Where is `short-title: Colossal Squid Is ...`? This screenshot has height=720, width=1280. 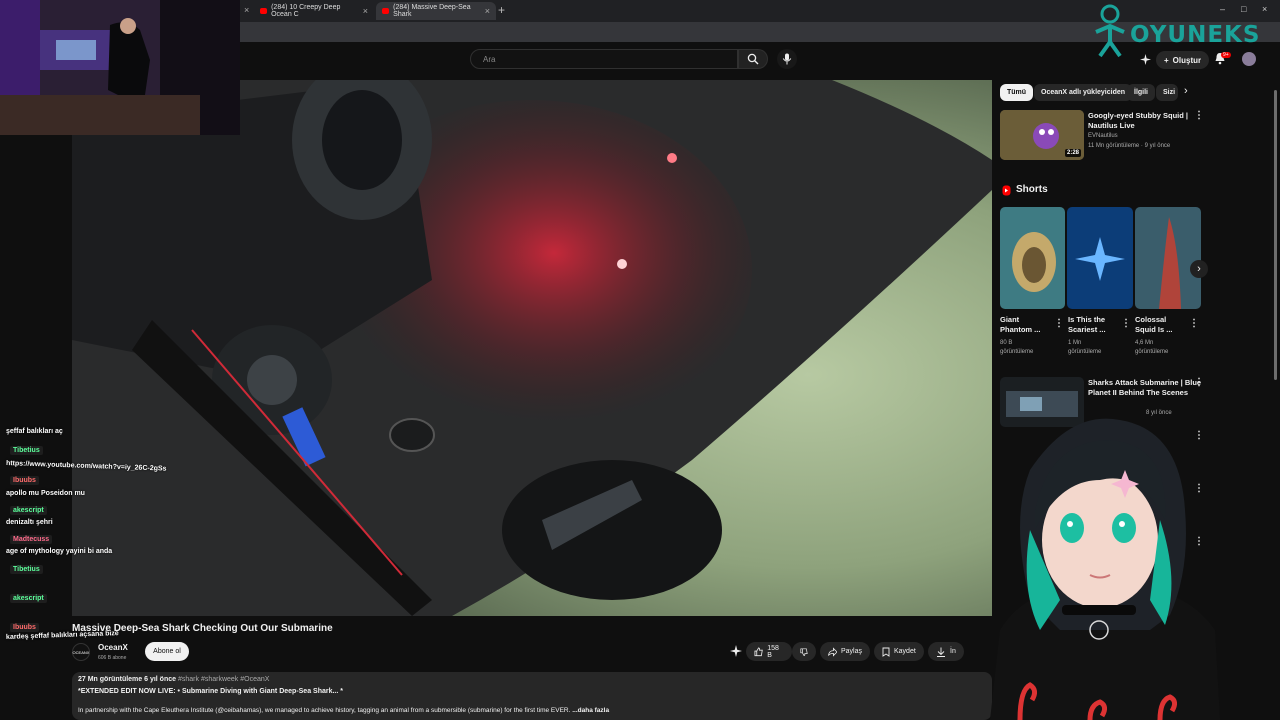
short-title: Colossal Squid Is ... is located at coordinates (1154, 325).